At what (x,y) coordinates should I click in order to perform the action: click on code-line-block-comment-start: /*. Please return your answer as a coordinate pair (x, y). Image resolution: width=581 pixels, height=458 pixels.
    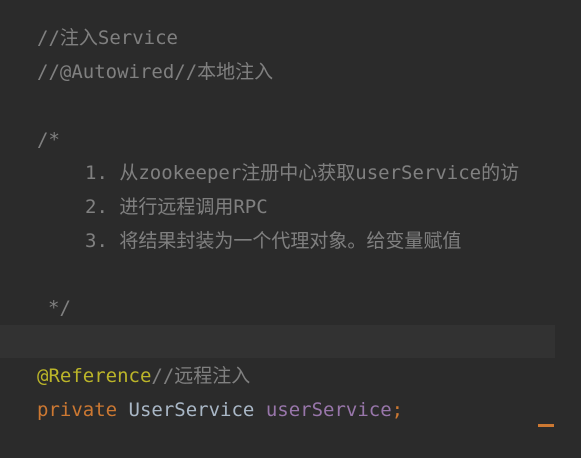
    Looking at the image, I should click on (48, 140).